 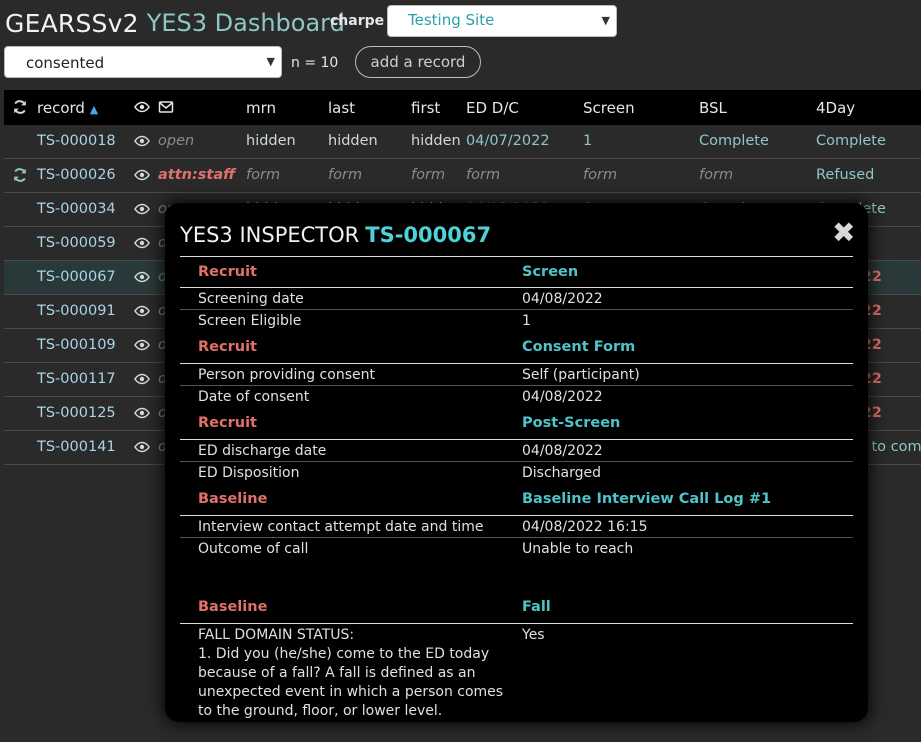 I want to click on record-id-cell: TS-000125, so click(x=76, y=413).